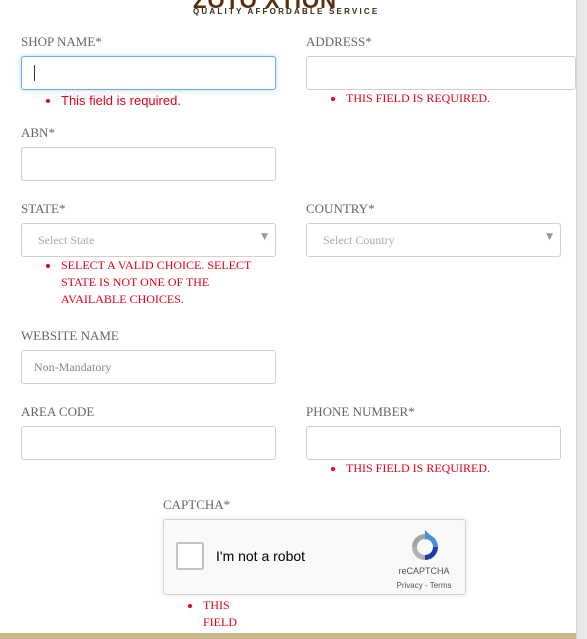  What do you see at coordinates (340, 208) in the screenshot?
I see `country-label: COUNTRY*` at bounding box center [340, 208].